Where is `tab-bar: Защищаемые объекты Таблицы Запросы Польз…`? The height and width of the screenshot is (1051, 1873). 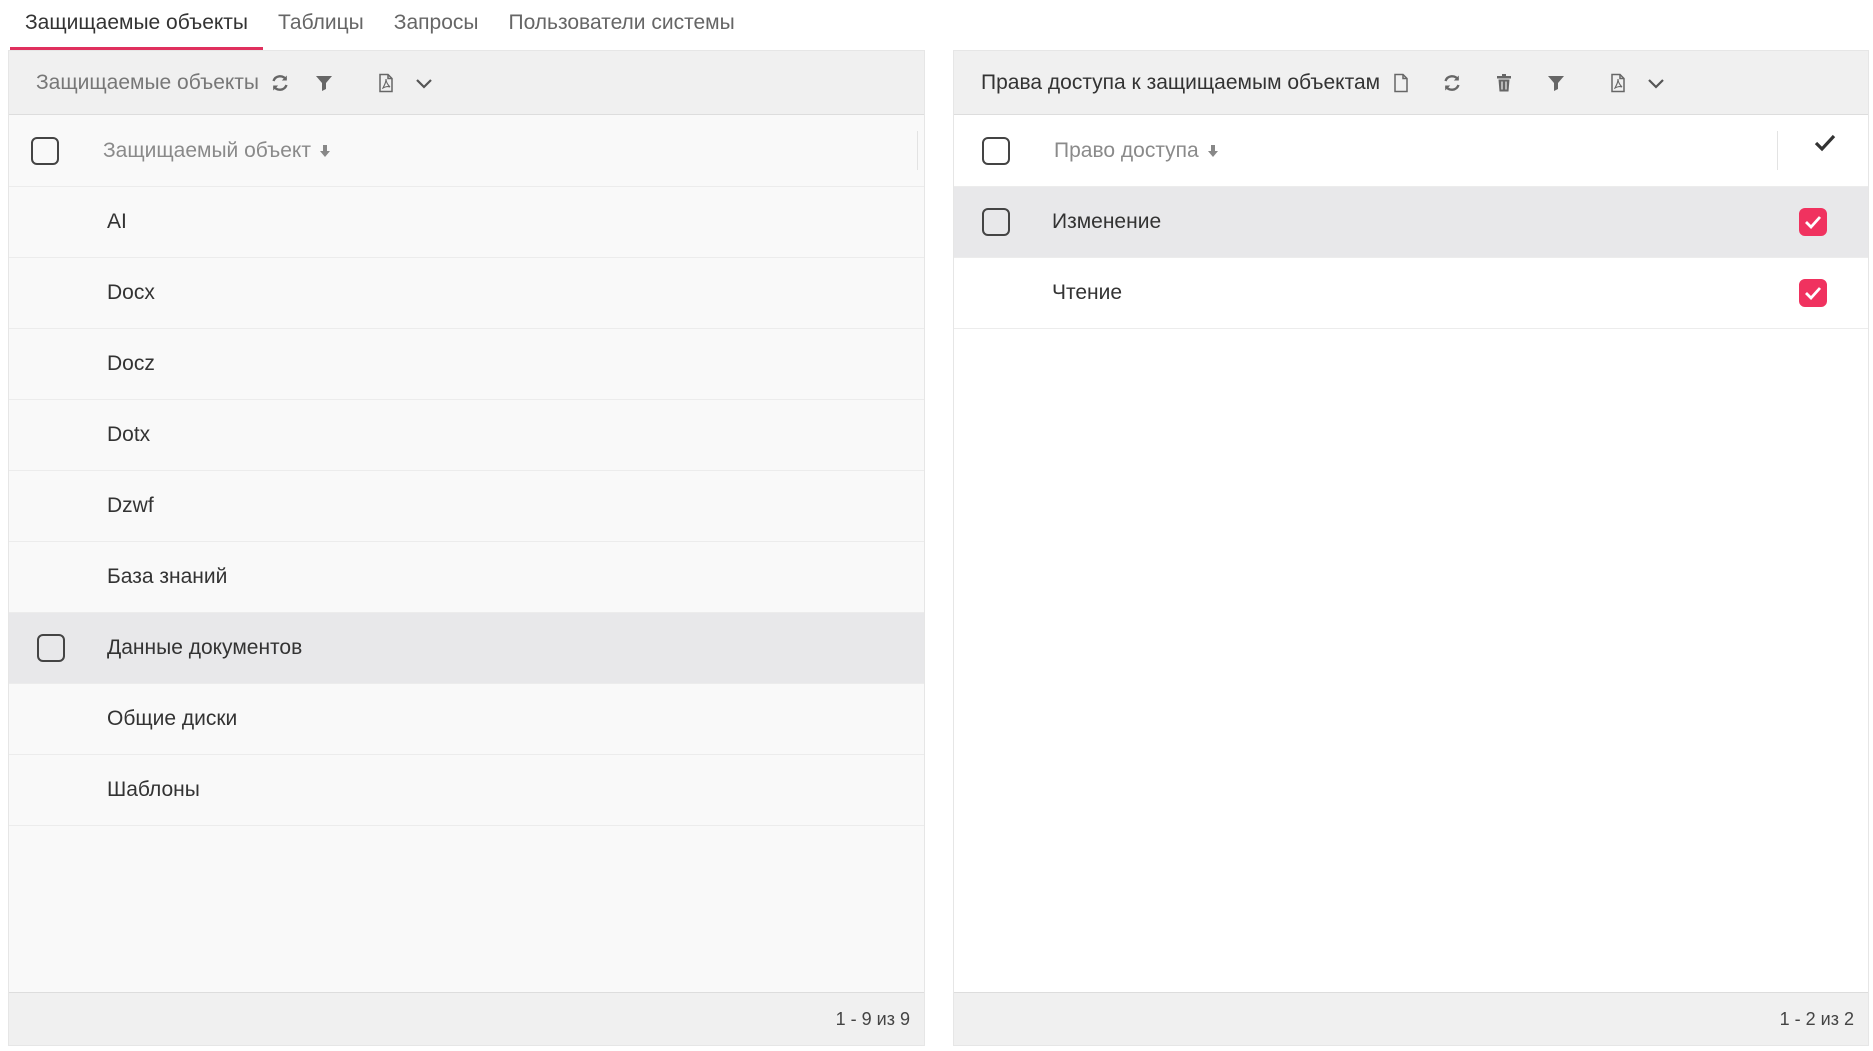
tab-bar: Защищаемые объекты Таблицы Запросы Польз… is located at coordinates (380, 25).